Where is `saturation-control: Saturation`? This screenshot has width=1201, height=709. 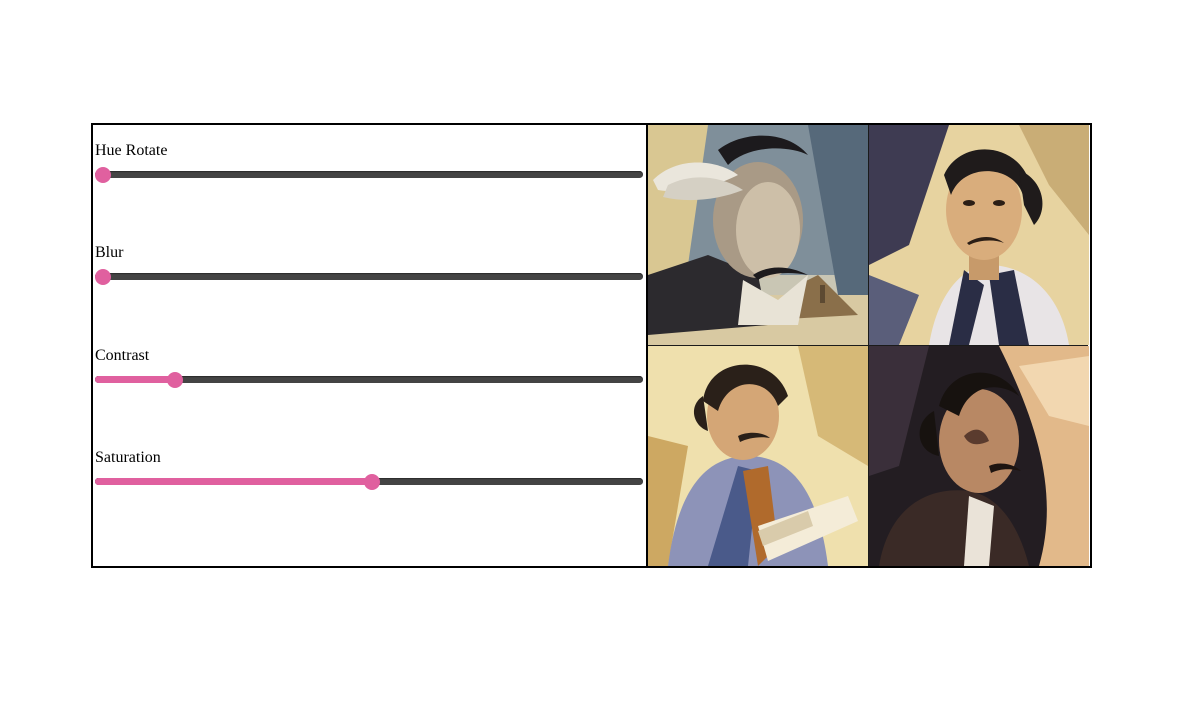
saturation-control: Saturation is located at coordinates (369, 469).